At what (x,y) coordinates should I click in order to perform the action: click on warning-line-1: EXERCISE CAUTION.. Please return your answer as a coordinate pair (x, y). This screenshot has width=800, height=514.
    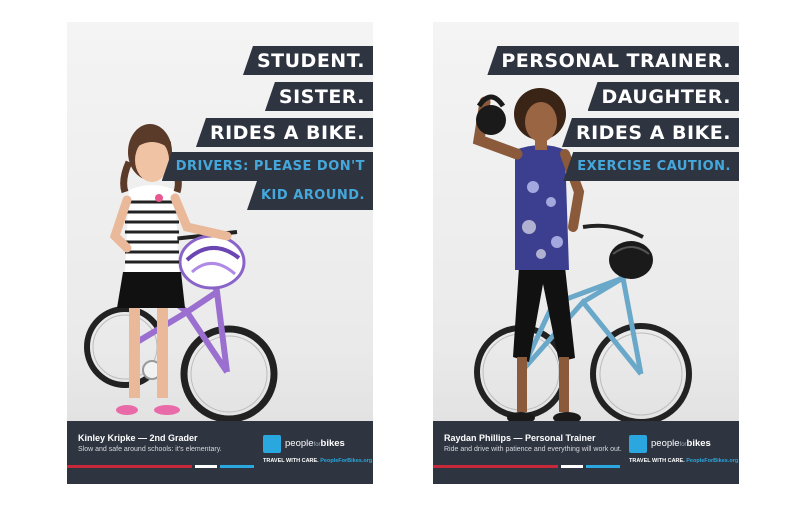
    Looking at the image, I should click on (651, 166).